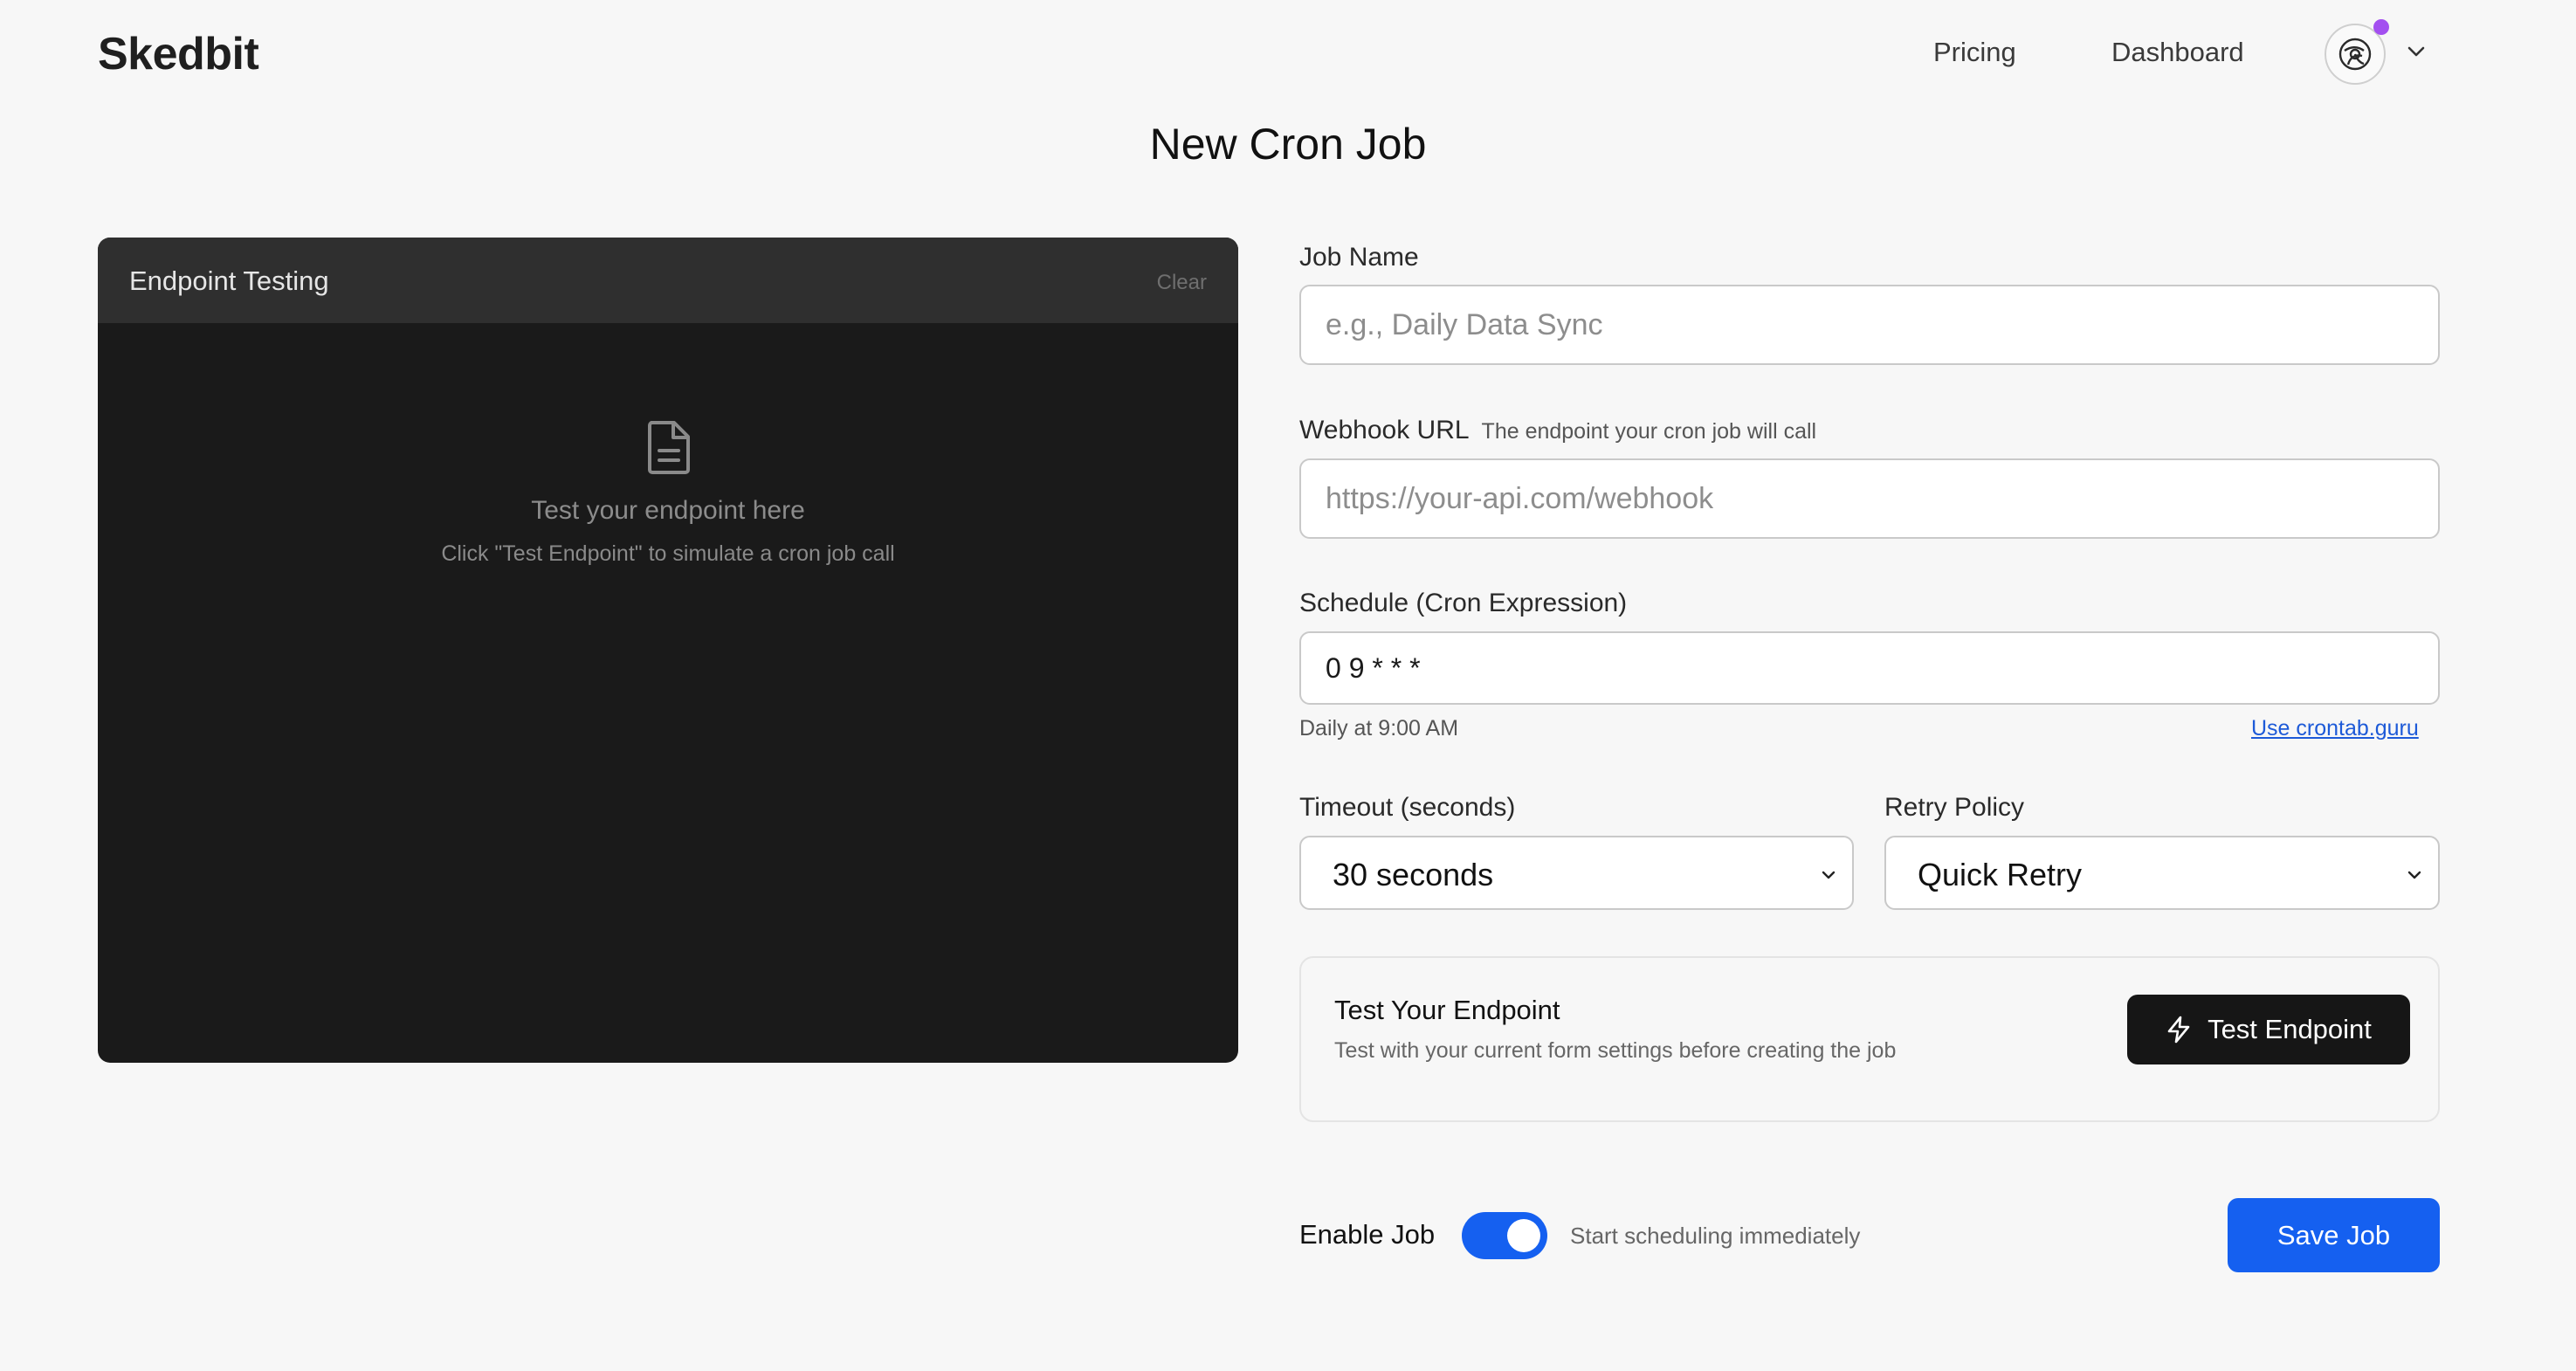 Image resolution: width=2576 pixels, height=1371 pixels. Describe the element at coordinates (1954, 808) in the screenshot. I see `retry-policy-label: Retry Policy` at that location.